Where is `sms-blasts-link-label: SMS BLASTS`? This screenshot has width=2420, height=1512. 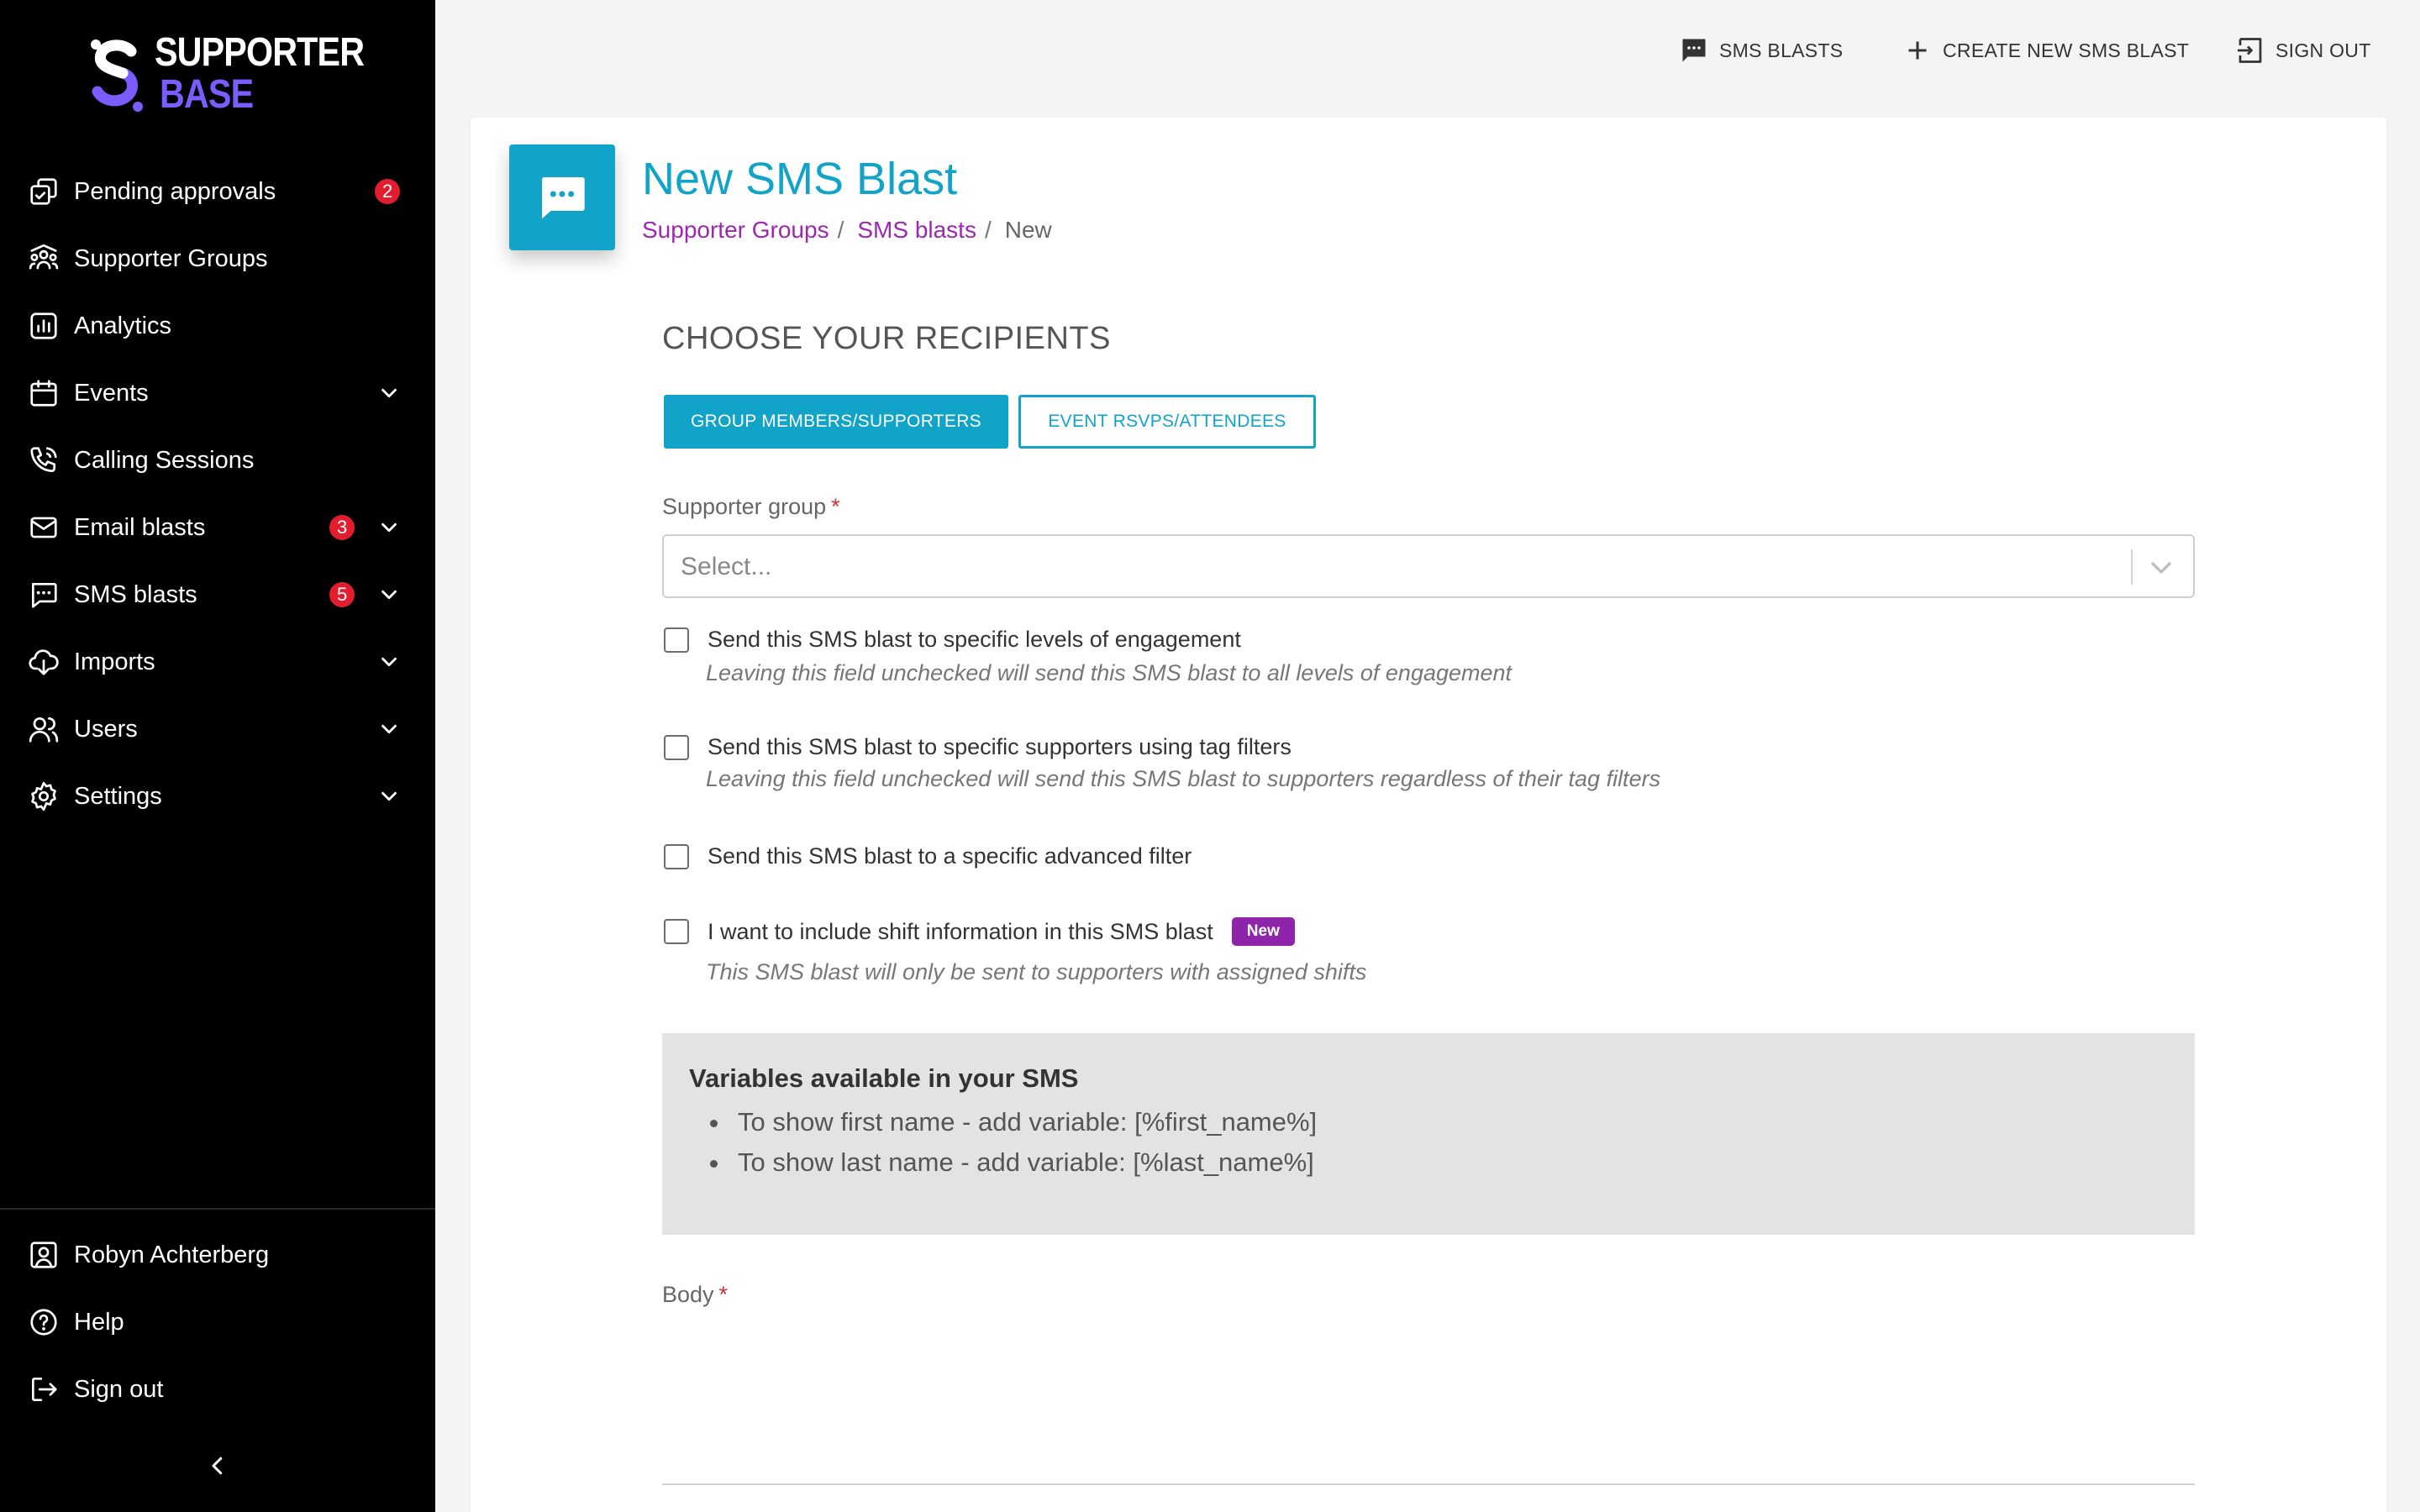
sms-blasts-link-label: SMS BLASTS is located at coordinates (1782, 50).